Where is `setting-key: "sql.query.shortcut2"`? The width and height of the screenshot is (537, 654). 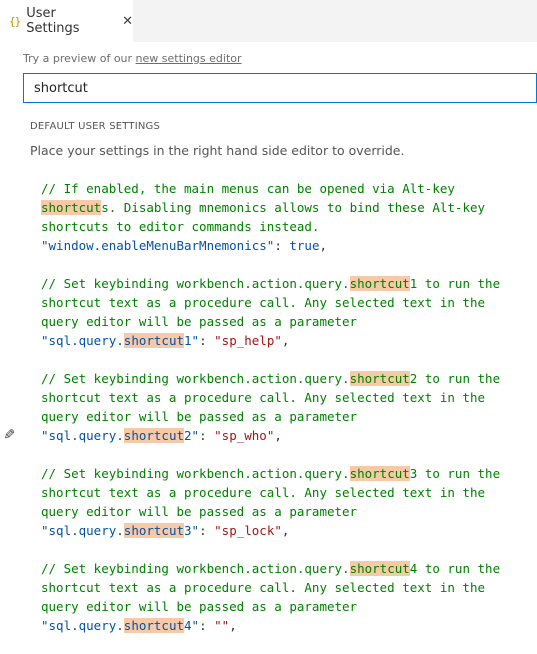
setting-key: "sql.query.shortcut2" is located at coordinates (120, 435).